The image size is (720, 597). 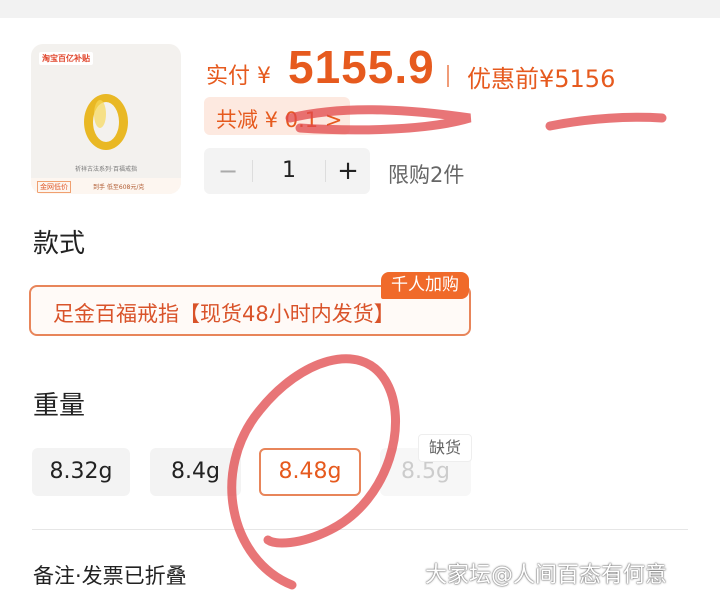 I want to click on original-price: 优惠前¥5156, so click(x=541, y=79).